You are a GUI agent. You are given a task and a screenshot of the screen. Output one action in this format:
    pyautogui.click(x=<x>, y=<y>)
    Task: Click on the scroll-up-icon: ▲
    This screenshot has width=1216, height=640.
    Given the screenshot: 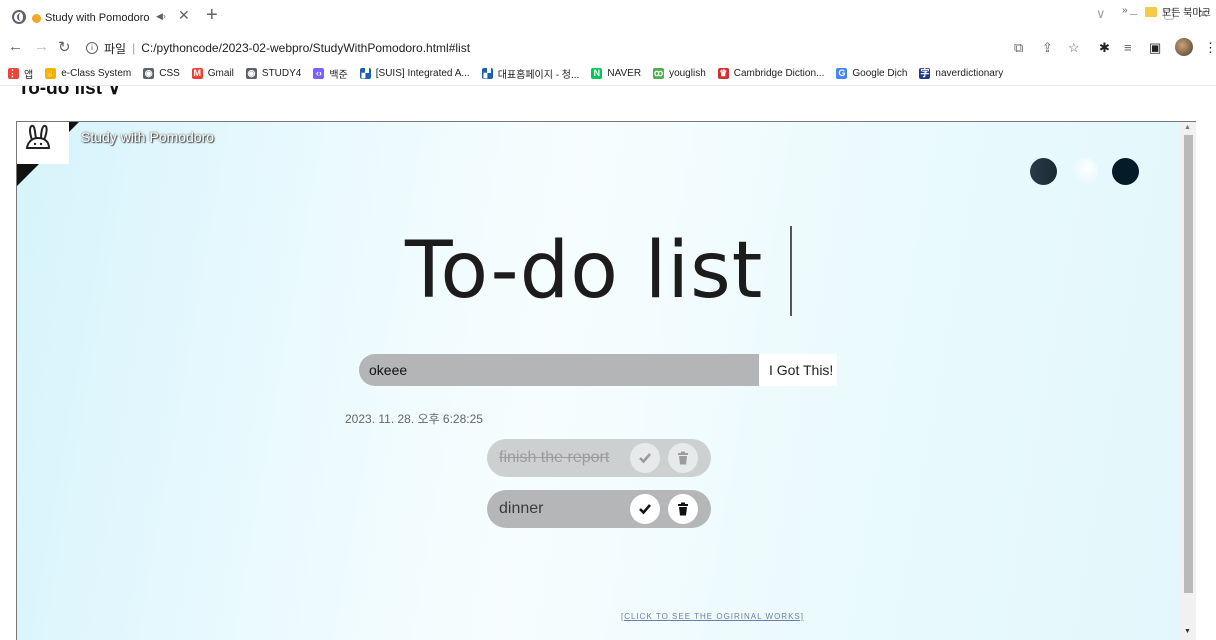 What is the action you would take?
    pyautogui.click(x=1187, y=127)
    